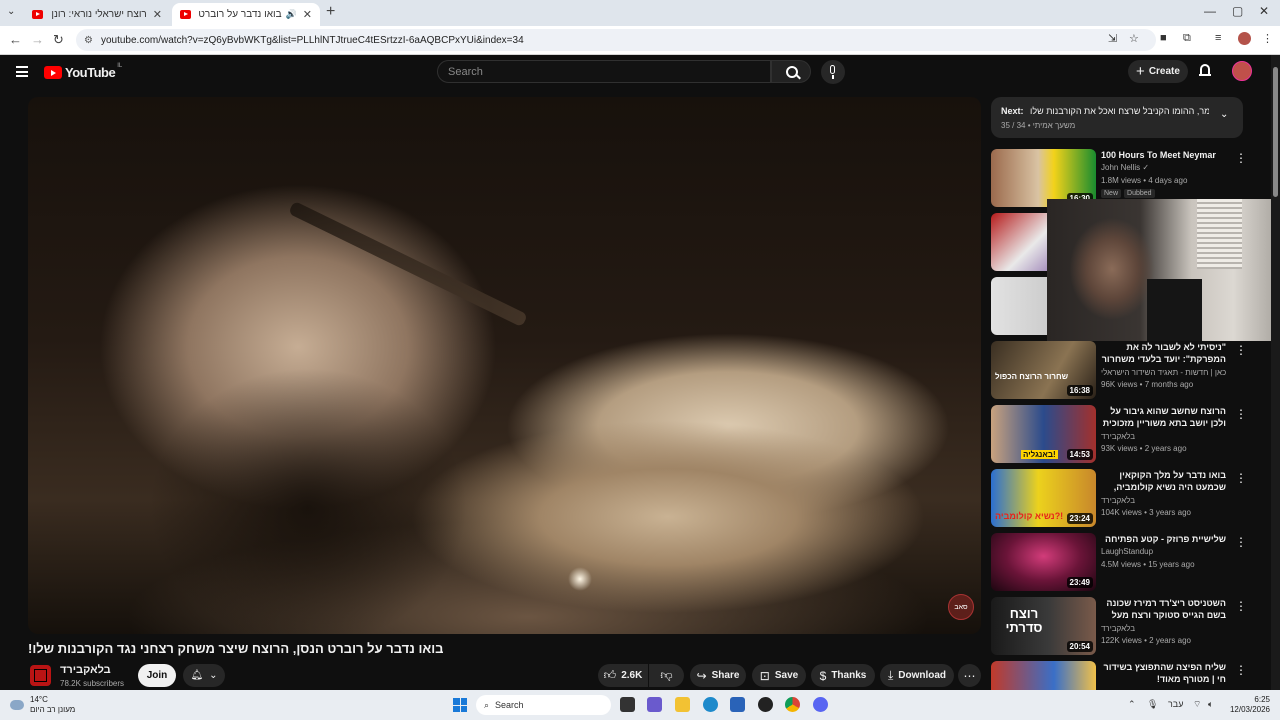 The height and width of the screenshot is (720, 1280). I want to click on media-control-icon: ≡, so click(1218, 38).